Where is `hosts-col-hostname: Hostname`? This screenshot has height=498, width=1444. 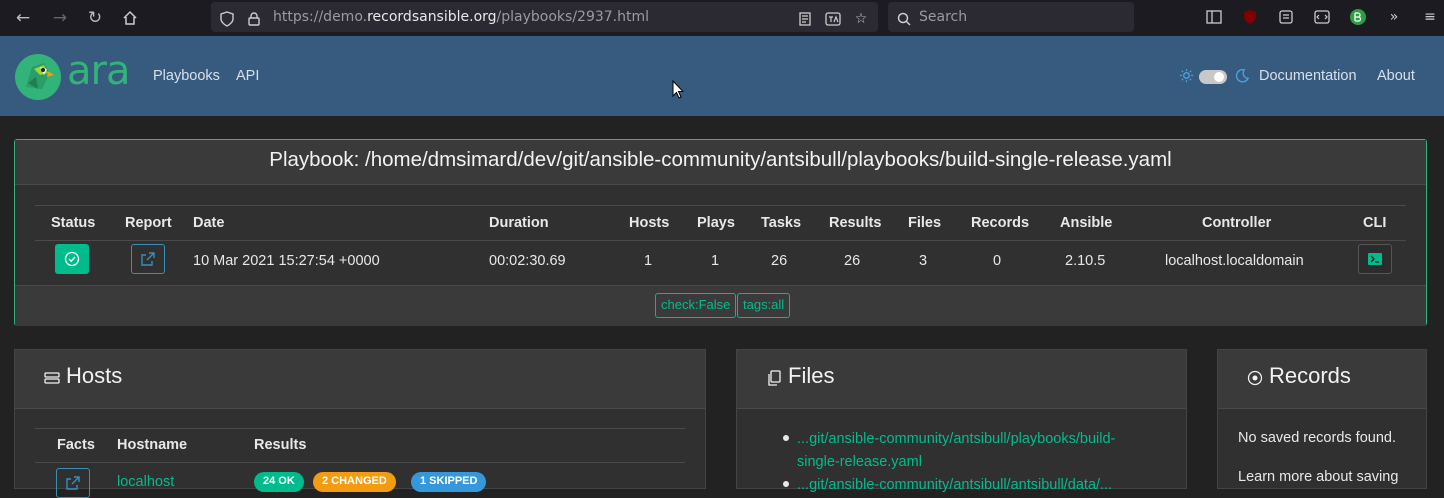 hosts-col-hostname: Hostname is located at coordinates (152, 445).